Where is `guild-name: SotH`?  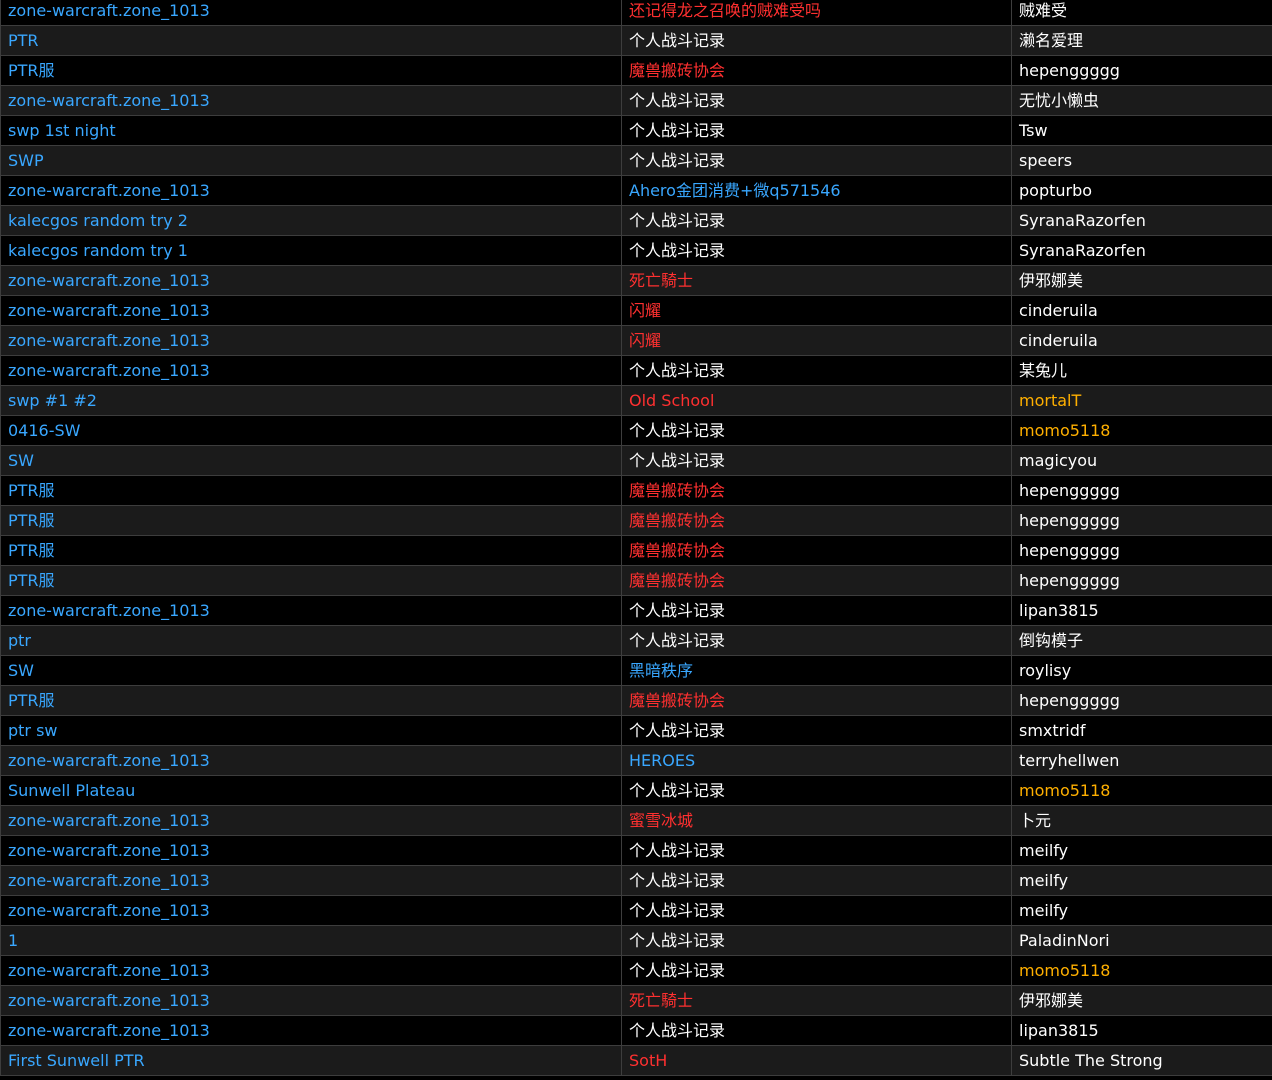
guild-name: SotH is located at coordinates (648, 1060).